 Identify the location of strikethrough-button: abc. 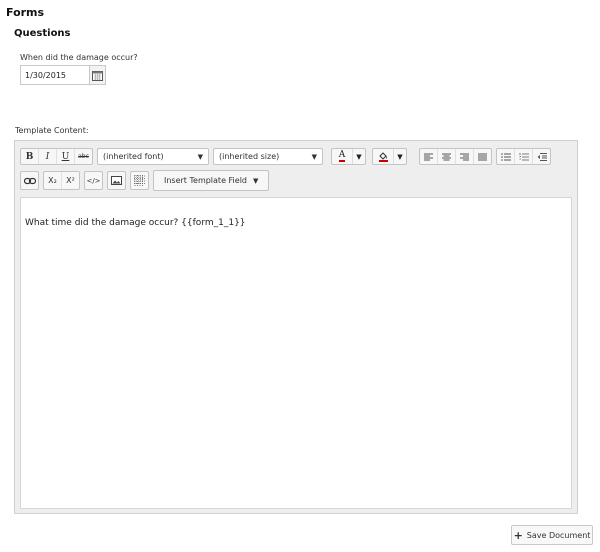
(83, 156).